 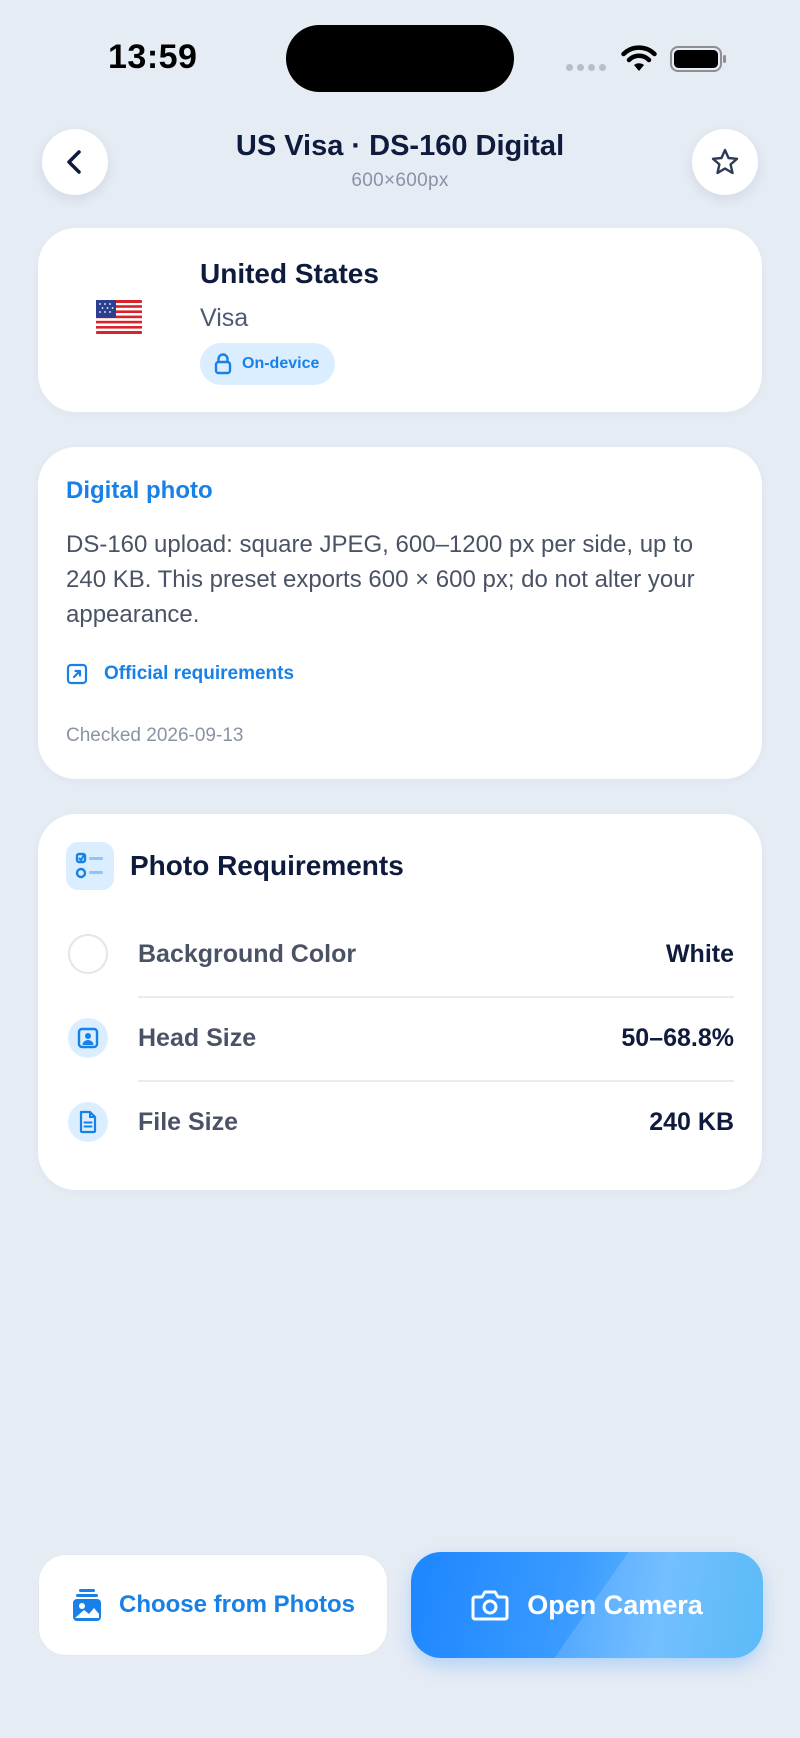 What do you see at coordinates (247, 953) in the screenshot?
I see `requirement-label: Background Color` at bounding box center [247, 953].